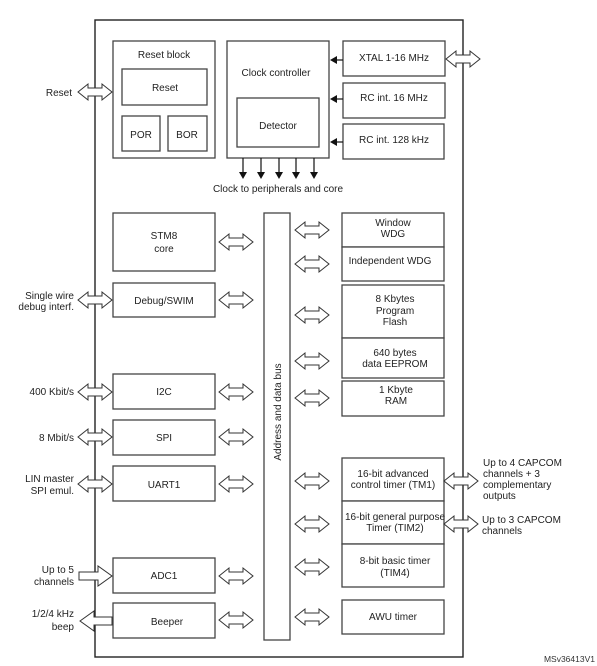 Image resolution: width=597 pixels, height=666 pixels. What do you see at coordinates (236, 242) in the screenshot?
I see `core-bus-arrow-icon` at bounding box center [236, 242].